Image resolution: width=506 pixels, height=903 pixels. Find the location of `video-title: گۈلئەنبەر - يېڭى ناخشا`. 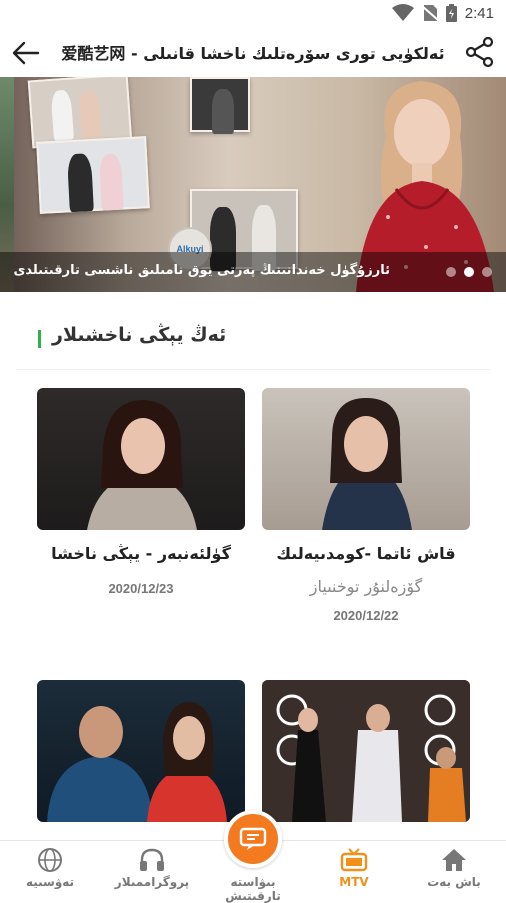

video-title: گۈلئەنبەر - يېڭى ناخشا is located at coordinates (141, 553).